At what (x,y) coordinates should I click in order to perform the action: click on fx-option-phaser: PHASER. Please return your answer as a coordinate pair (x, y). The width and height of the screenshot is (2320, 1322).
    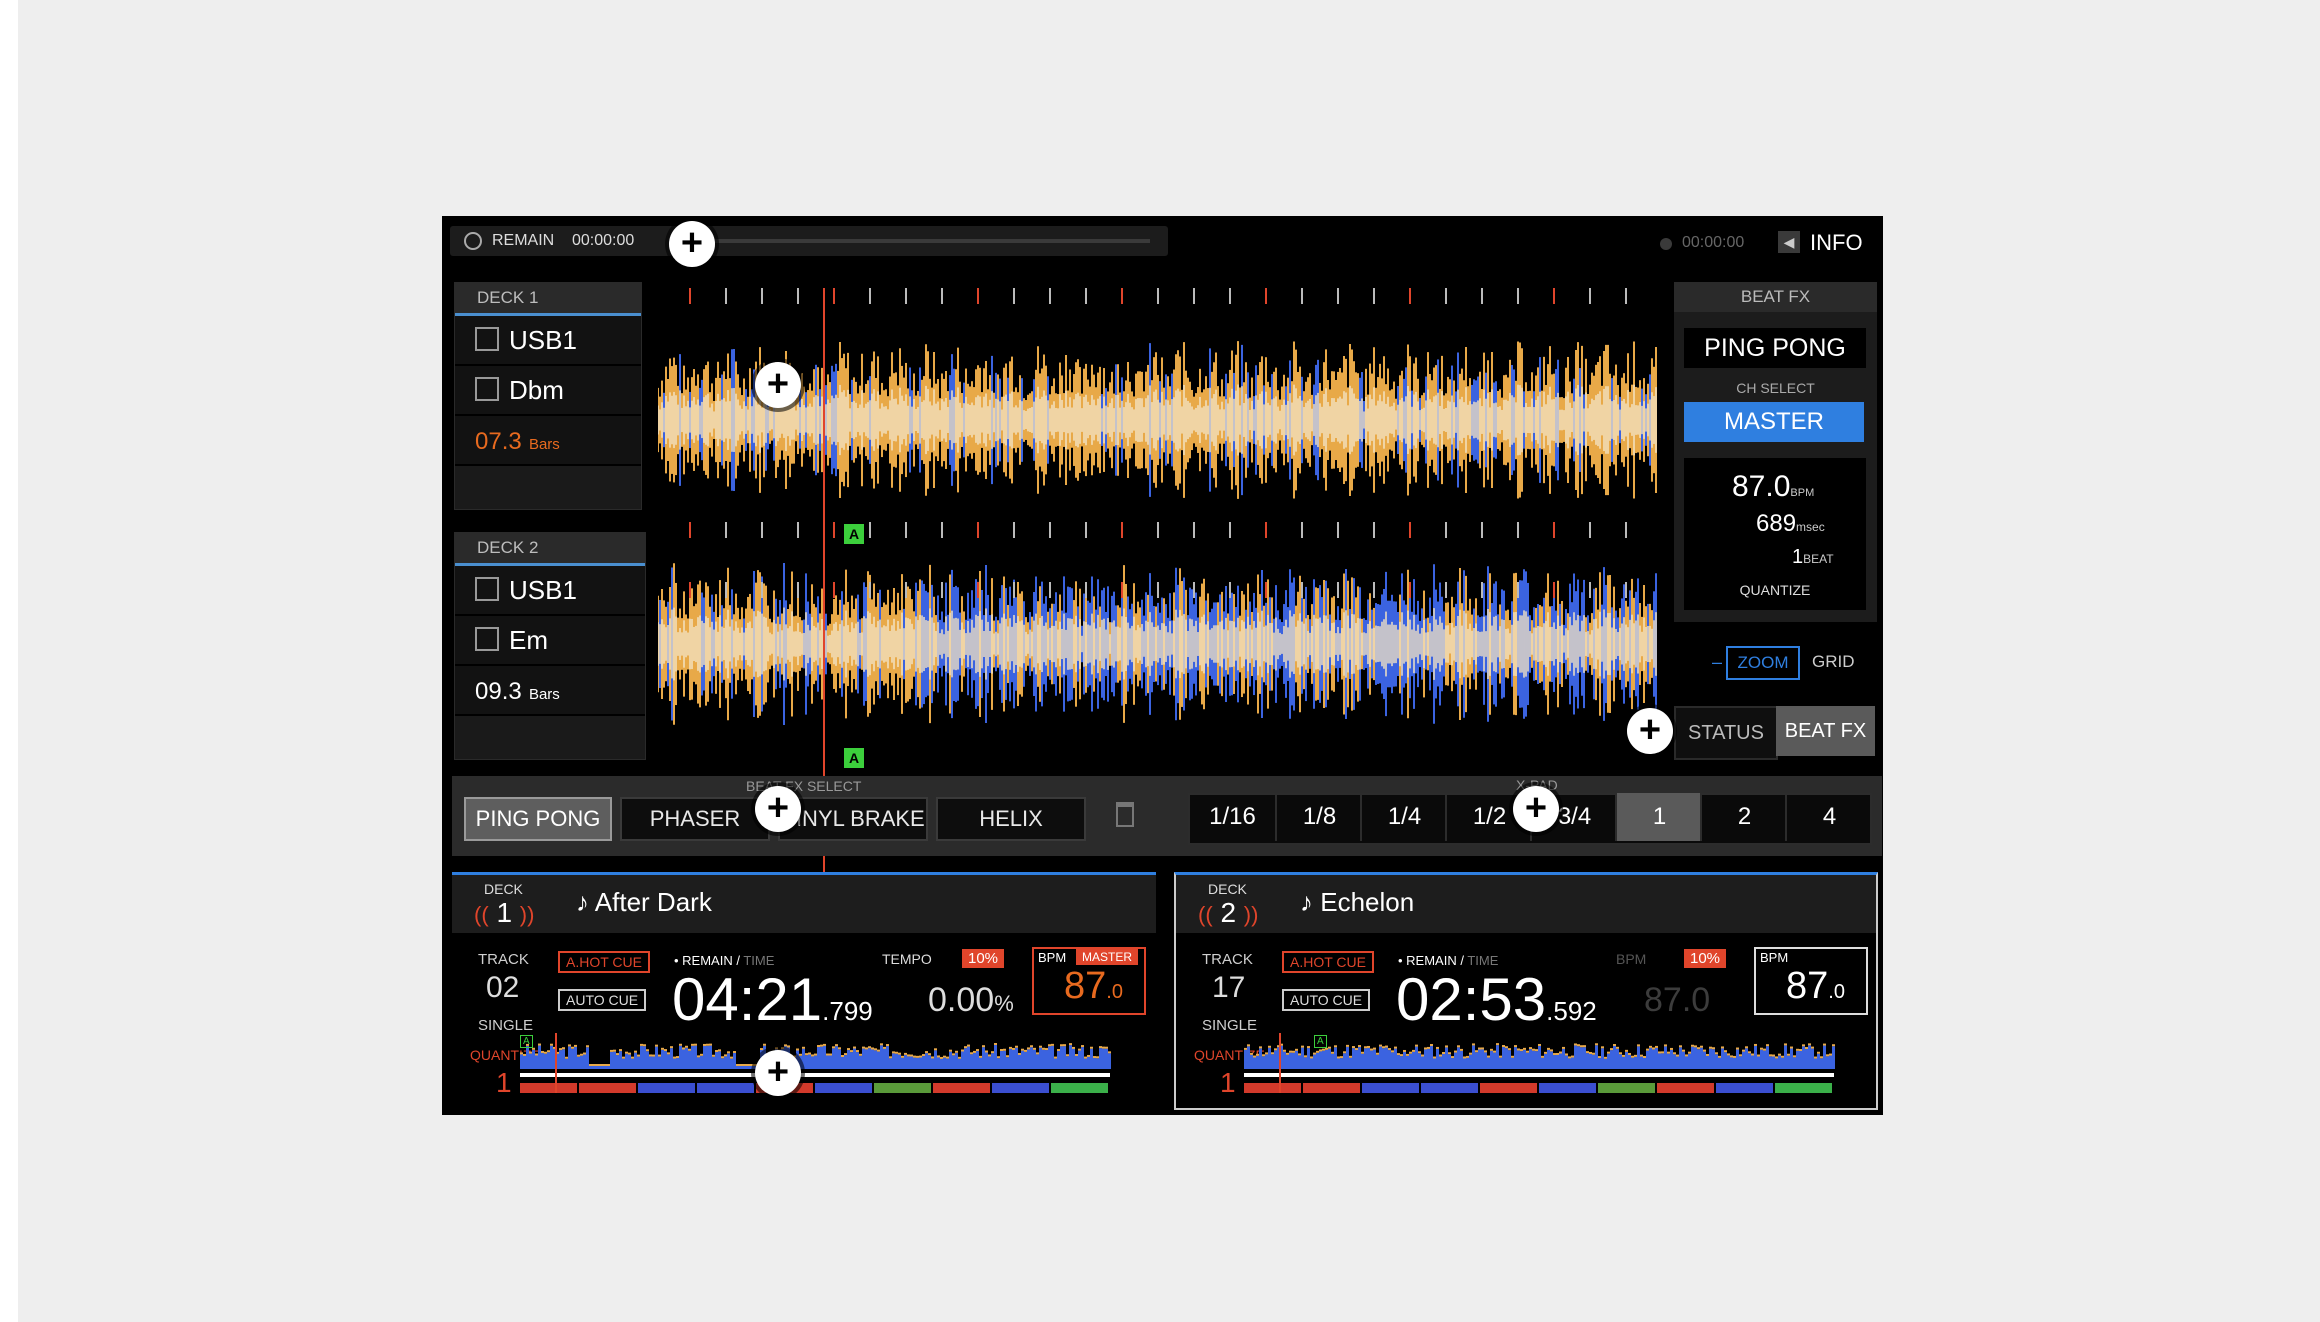
    Looking at the image, I should click on (695, 819).